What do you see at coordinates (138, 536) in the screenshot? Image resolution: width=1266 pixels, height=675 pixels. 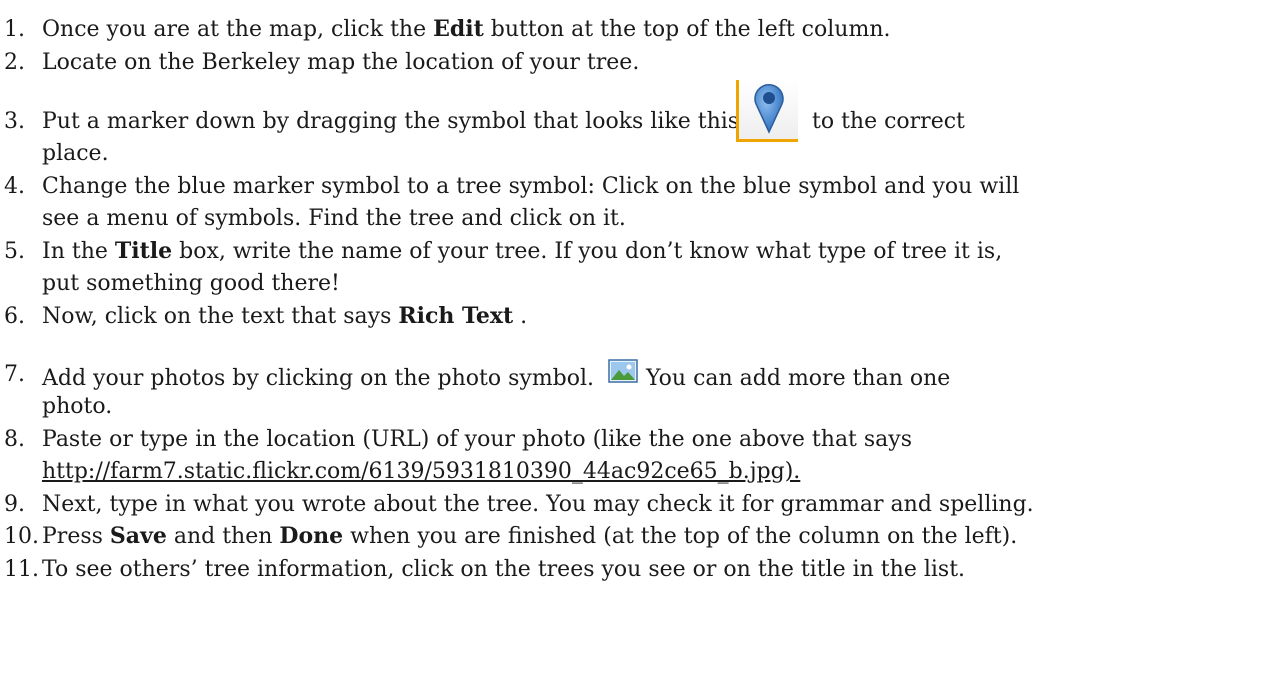 I see `save-keyword: Save` at bounding box center [138, 536].